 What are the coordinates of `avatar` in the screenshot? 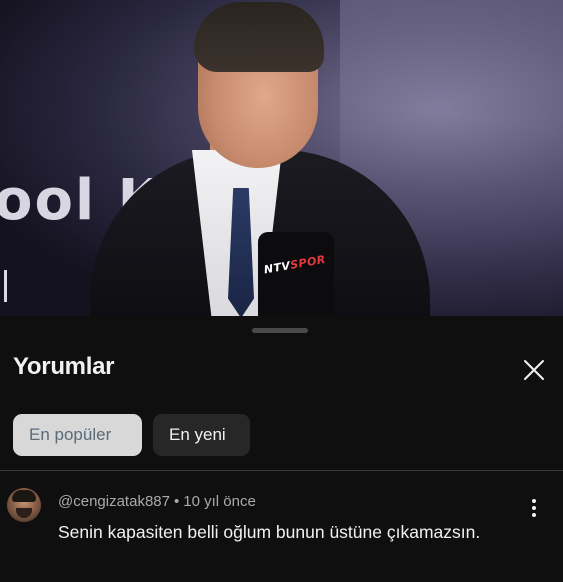 It's located at (24, 505).